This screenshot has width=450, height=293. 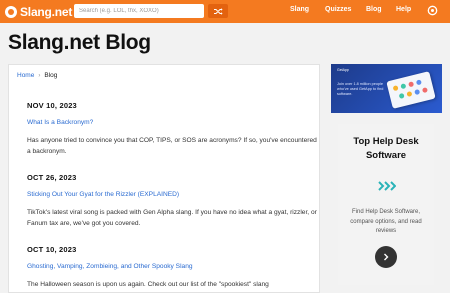 I want to click on shuffle-icon, so click(x=218, y=11).